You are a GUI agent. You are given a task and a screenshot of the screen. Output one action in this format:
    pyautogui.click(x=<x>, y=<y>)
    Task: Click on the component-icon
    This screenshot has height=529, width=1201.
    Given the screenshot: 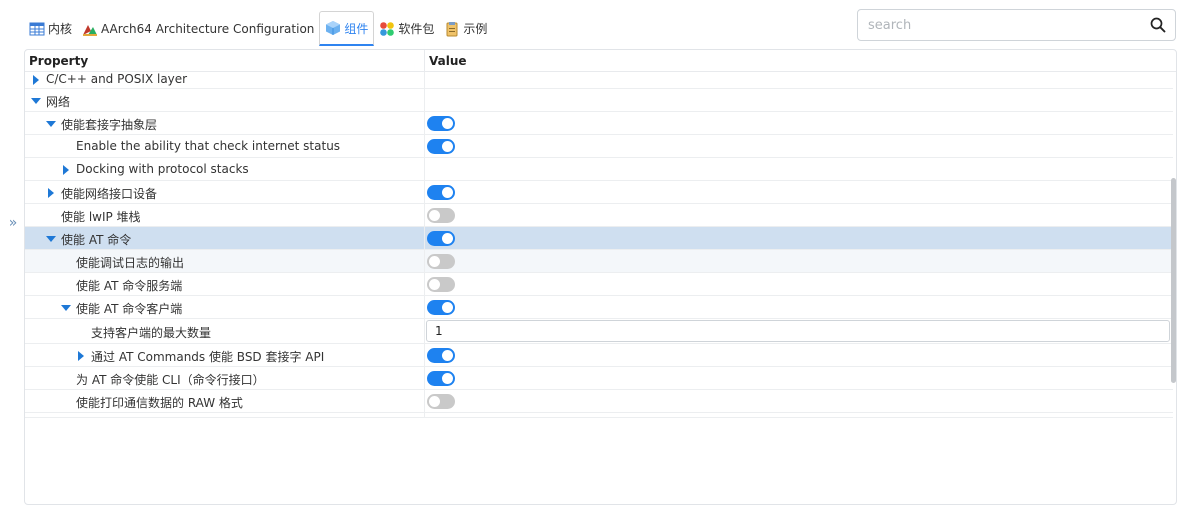 What is the action you would take?
    pyautogui.click(x=333, y=28)
    